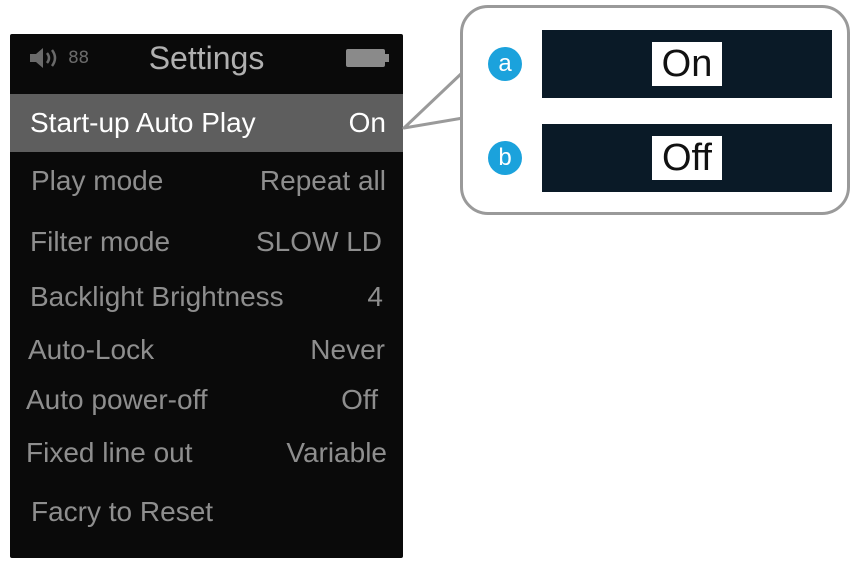 Image resolution: width=863 pixels, height=565 pixels. What do you see at coordinates (359, 399) in the screenshot?
I see `menu-item-value: Off` at bounding box center [359, 399].